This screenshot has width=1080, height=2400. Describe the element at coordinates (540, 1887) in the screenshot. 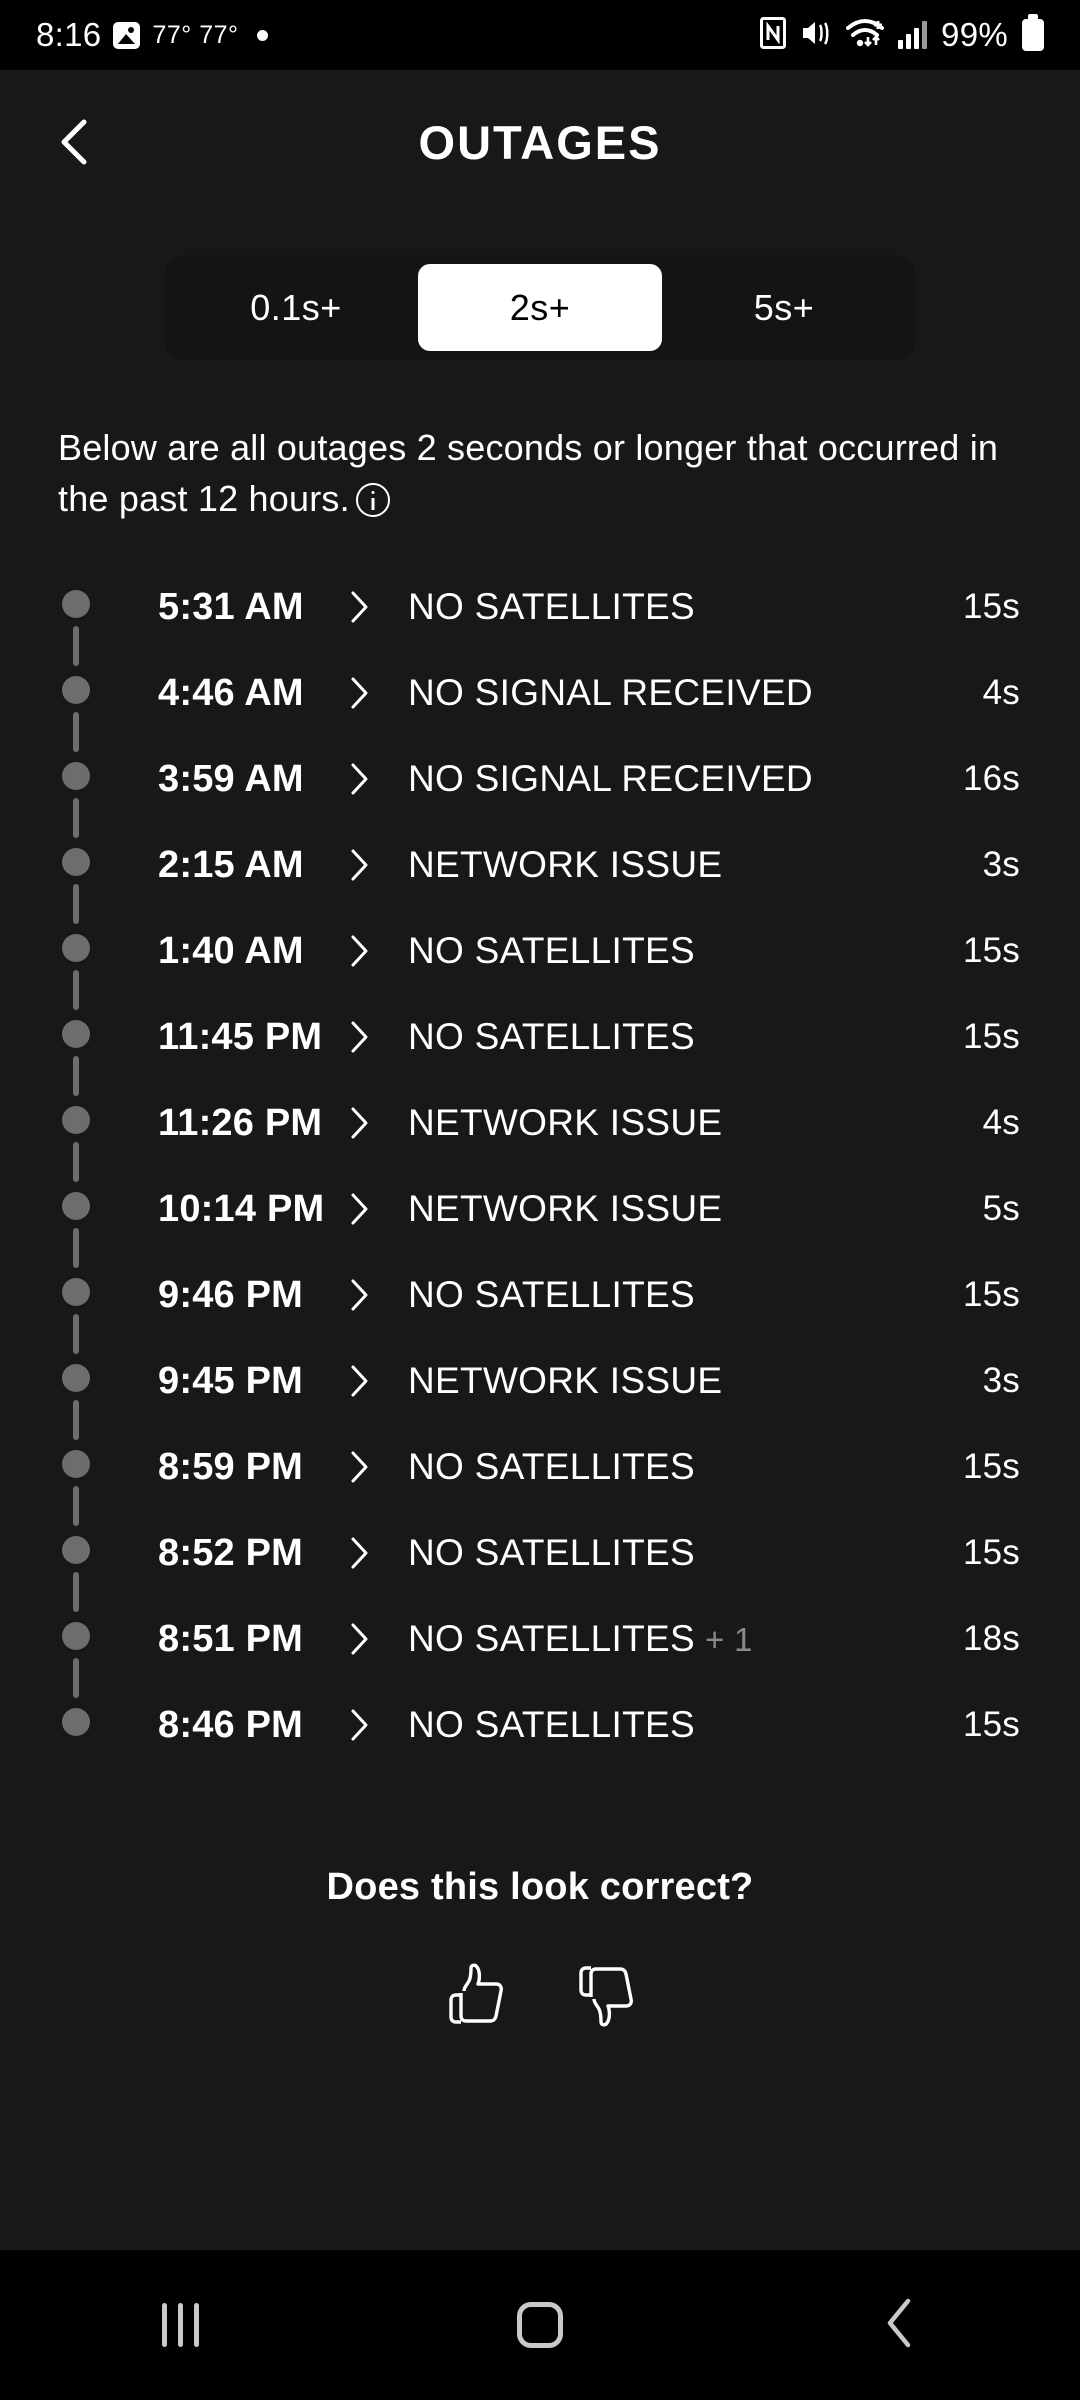

I see `feedback-question: Does this look correct?` at that location.